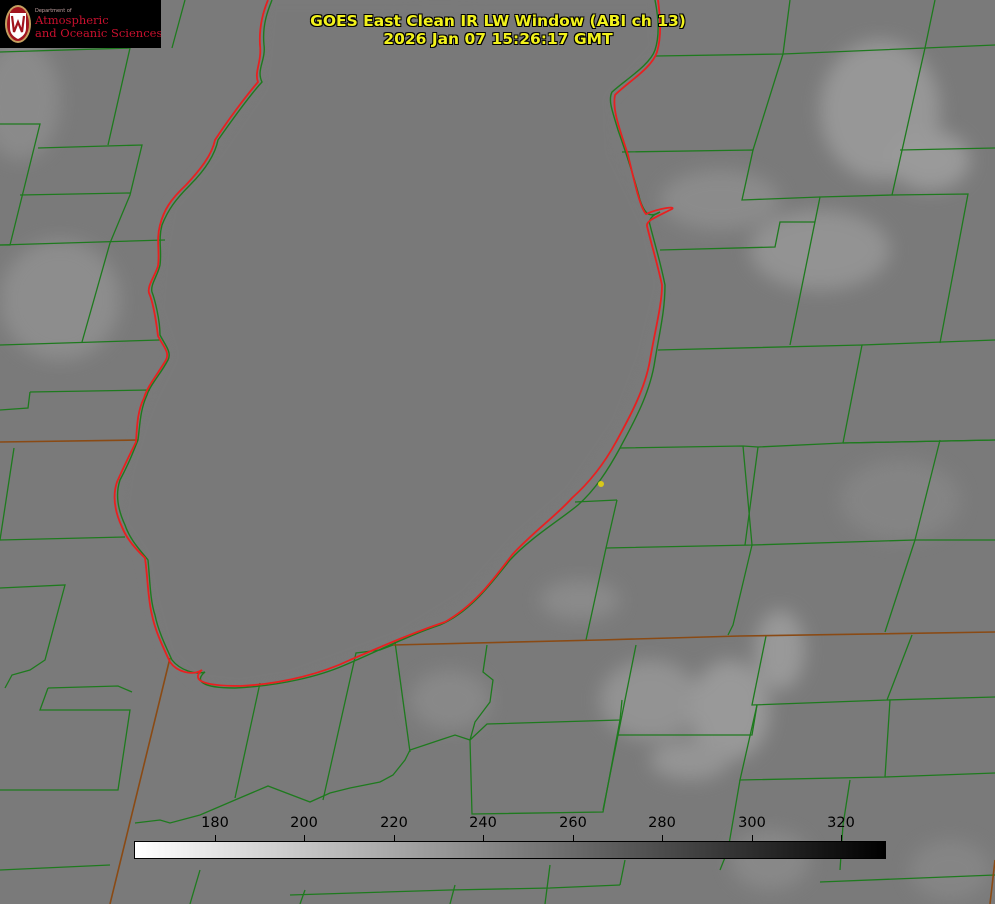  Describe the element at coordinates (841, 823) in the screenshot. I see `colorbar-tick-label: 320` at that location.